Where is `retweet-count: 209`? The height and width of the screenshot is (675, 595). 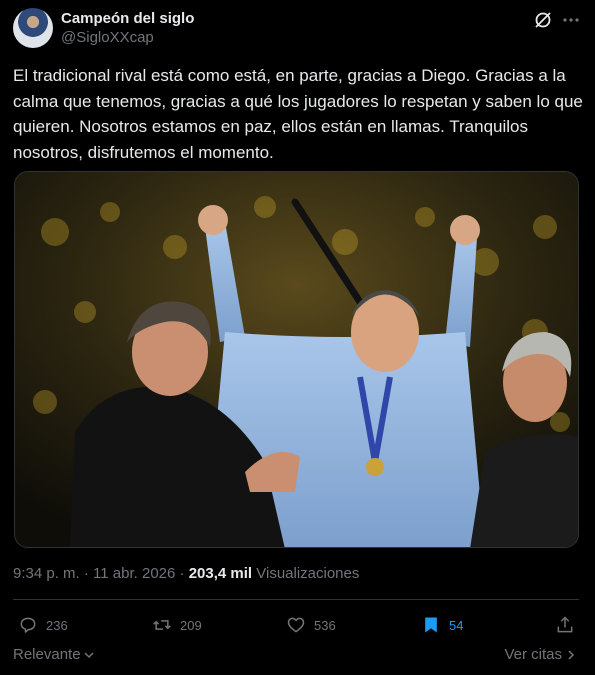
retweet-count: 209 is located at coordinates (191, 625).